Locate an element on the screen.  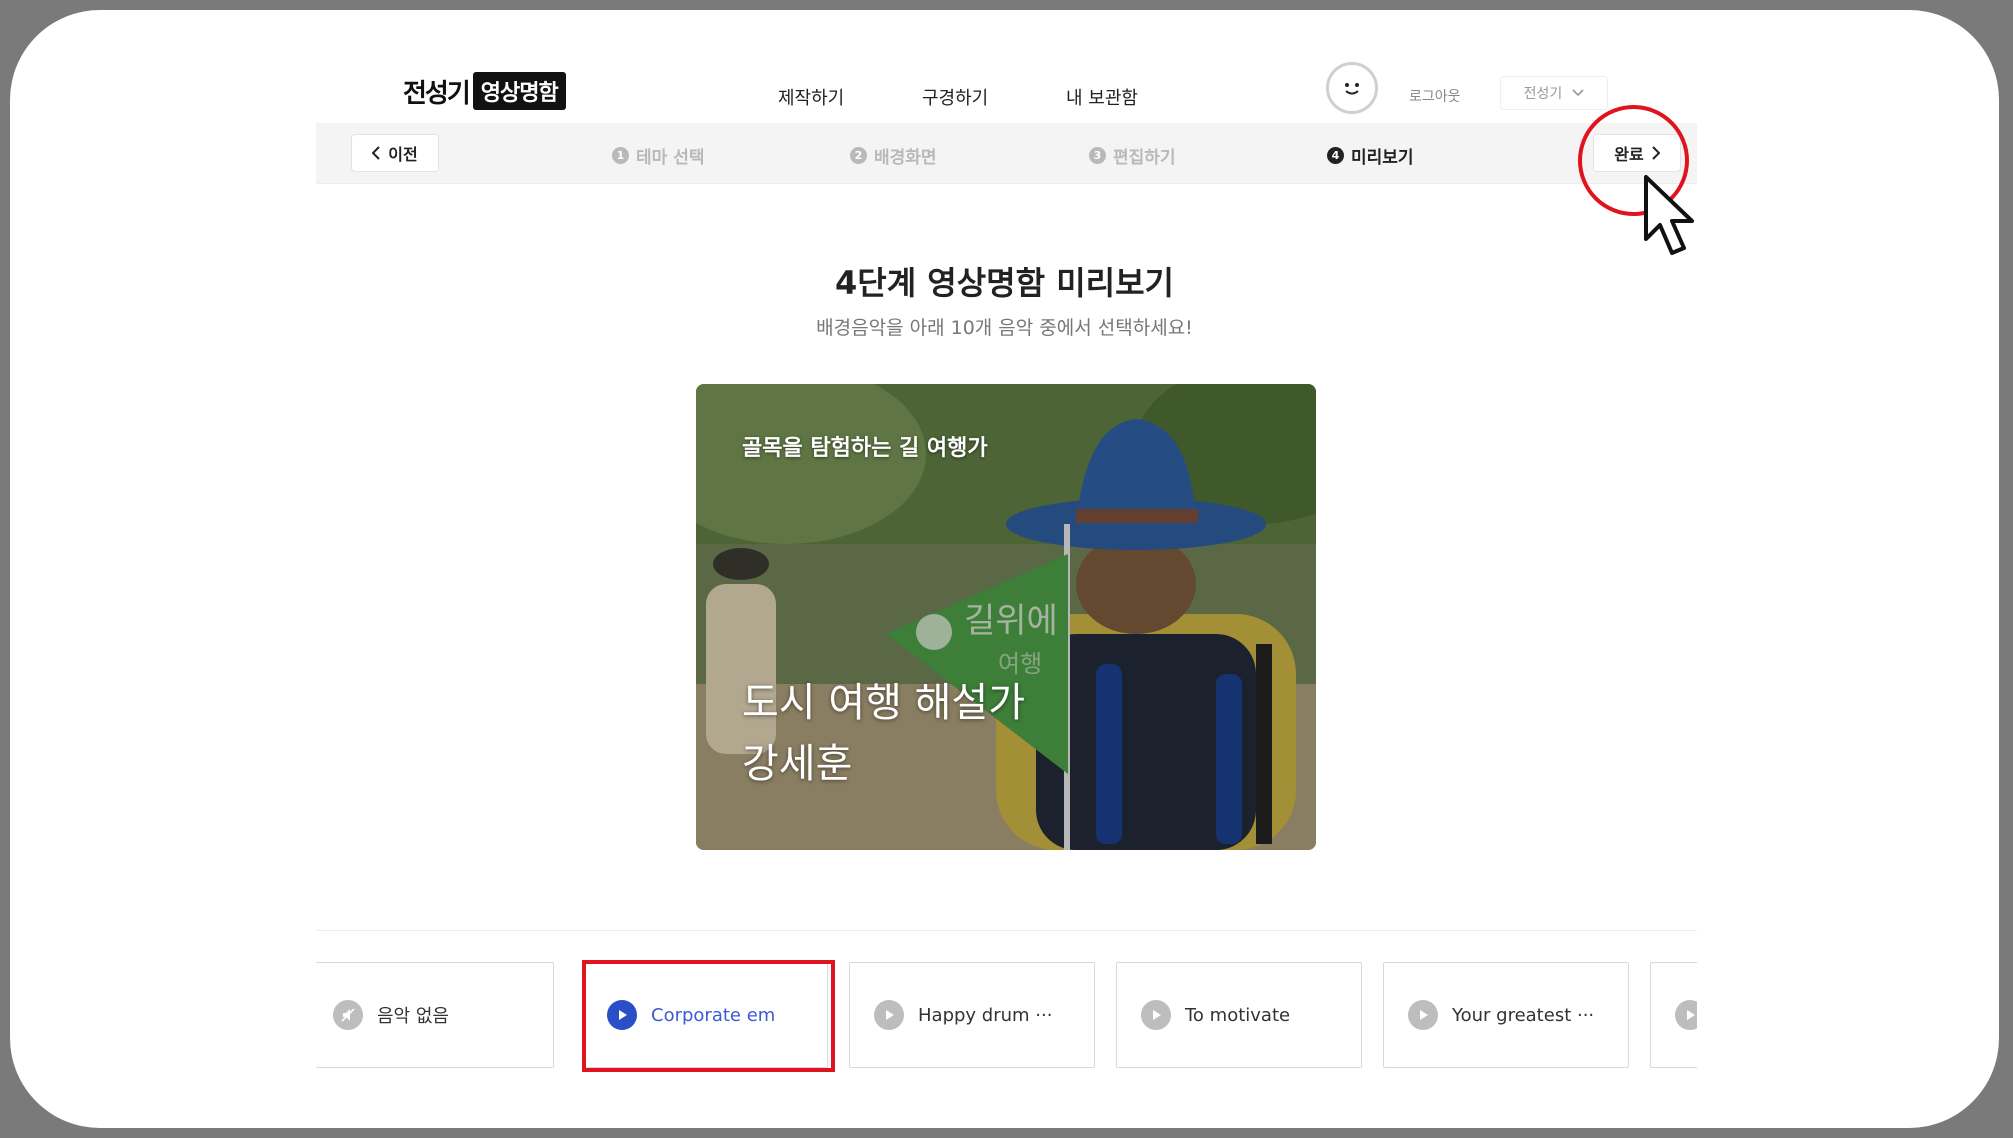
music-item-corporate: Corporate em is located at coordinates (705, 1015).